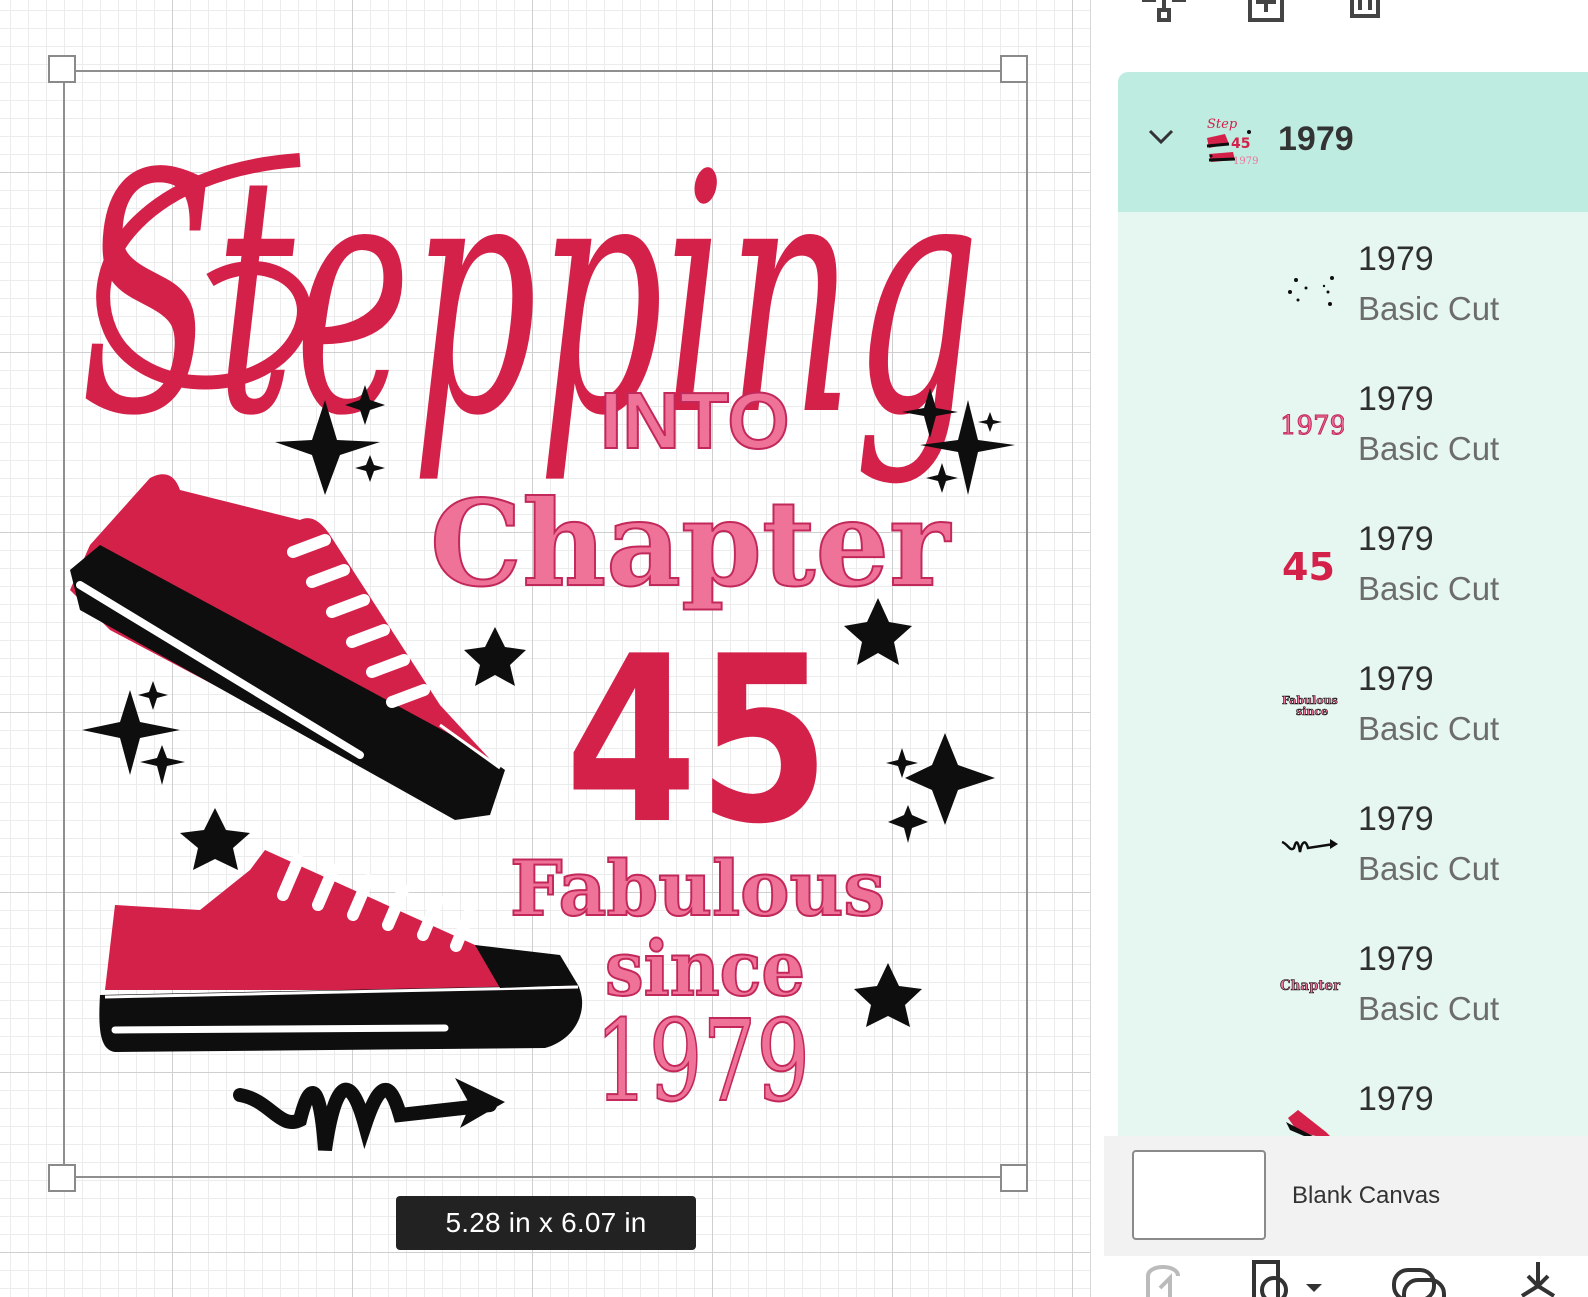 The image size is (1588, 1297). I want to click on blank-canvas-label: Blank Canvas, so click(1366, 1195).